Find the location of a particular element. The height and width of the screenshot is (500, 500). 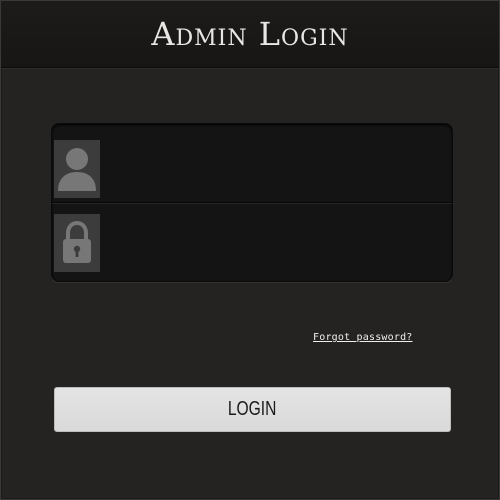

password-row is located at coordinates (252, 242).